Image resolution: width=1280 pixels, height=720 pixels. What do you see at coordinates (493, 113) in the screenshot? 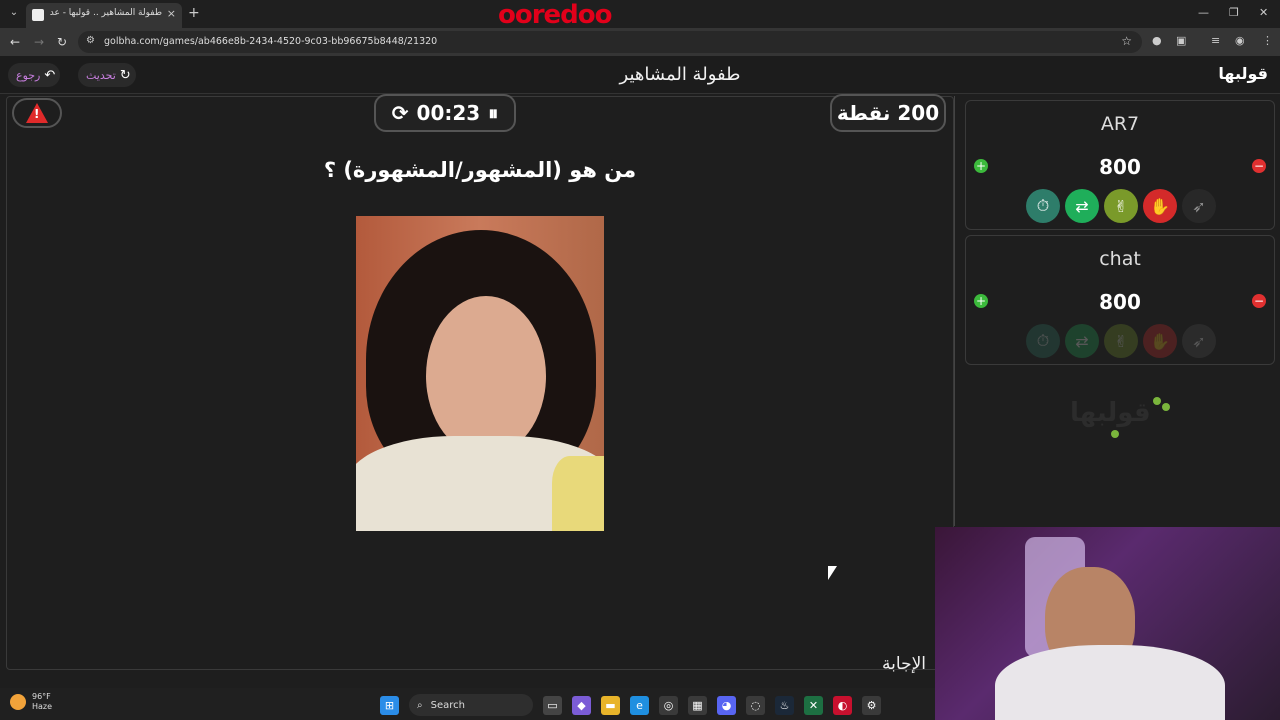
I see `pause-icon: ⏸` at bounding box center [493, 113].